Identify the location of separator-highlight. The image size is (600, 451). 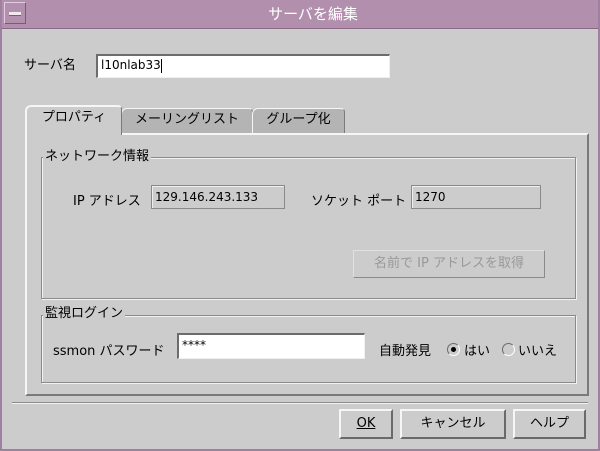
(300, 403).